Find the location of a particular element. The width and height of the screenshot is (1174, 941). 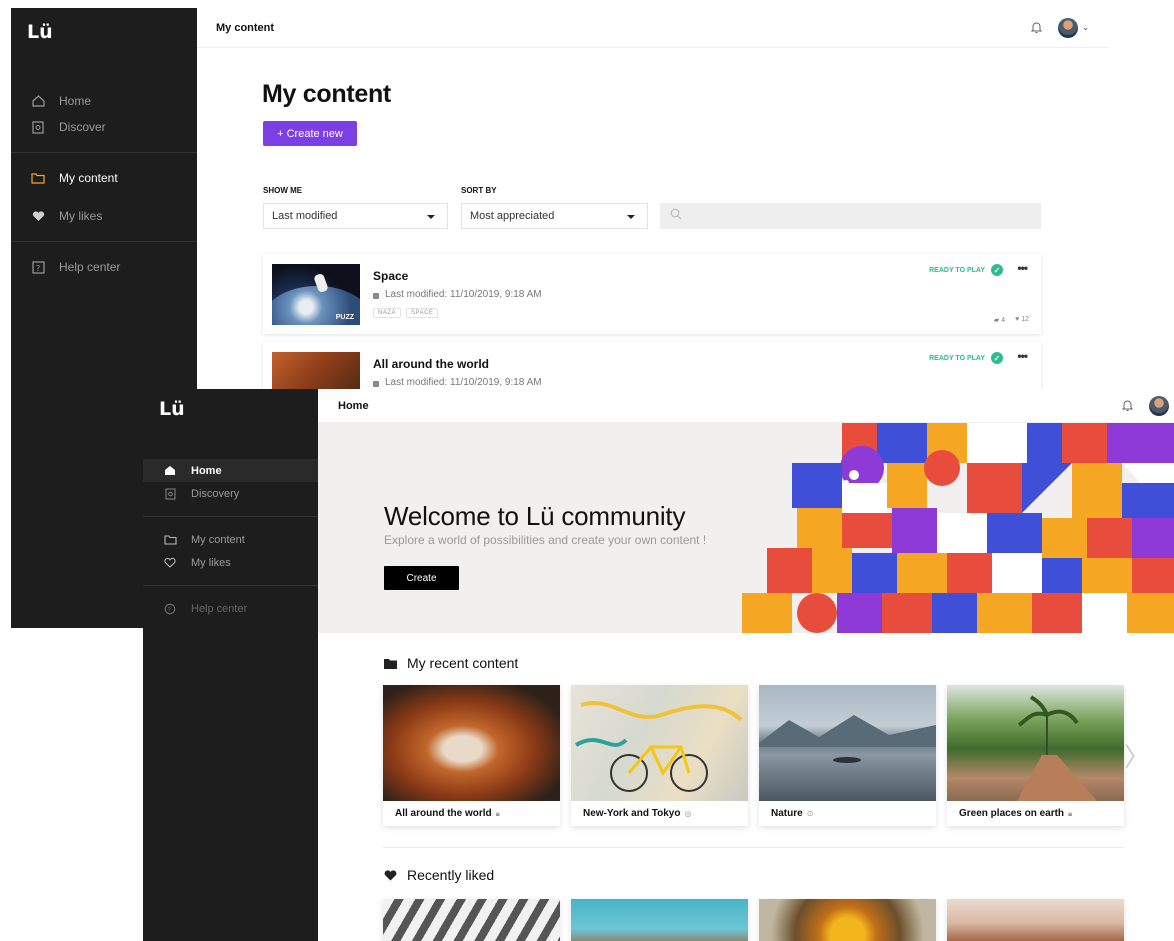

content-tile: New-York and Tokyo ◎ is located at coordinates (659, 755).